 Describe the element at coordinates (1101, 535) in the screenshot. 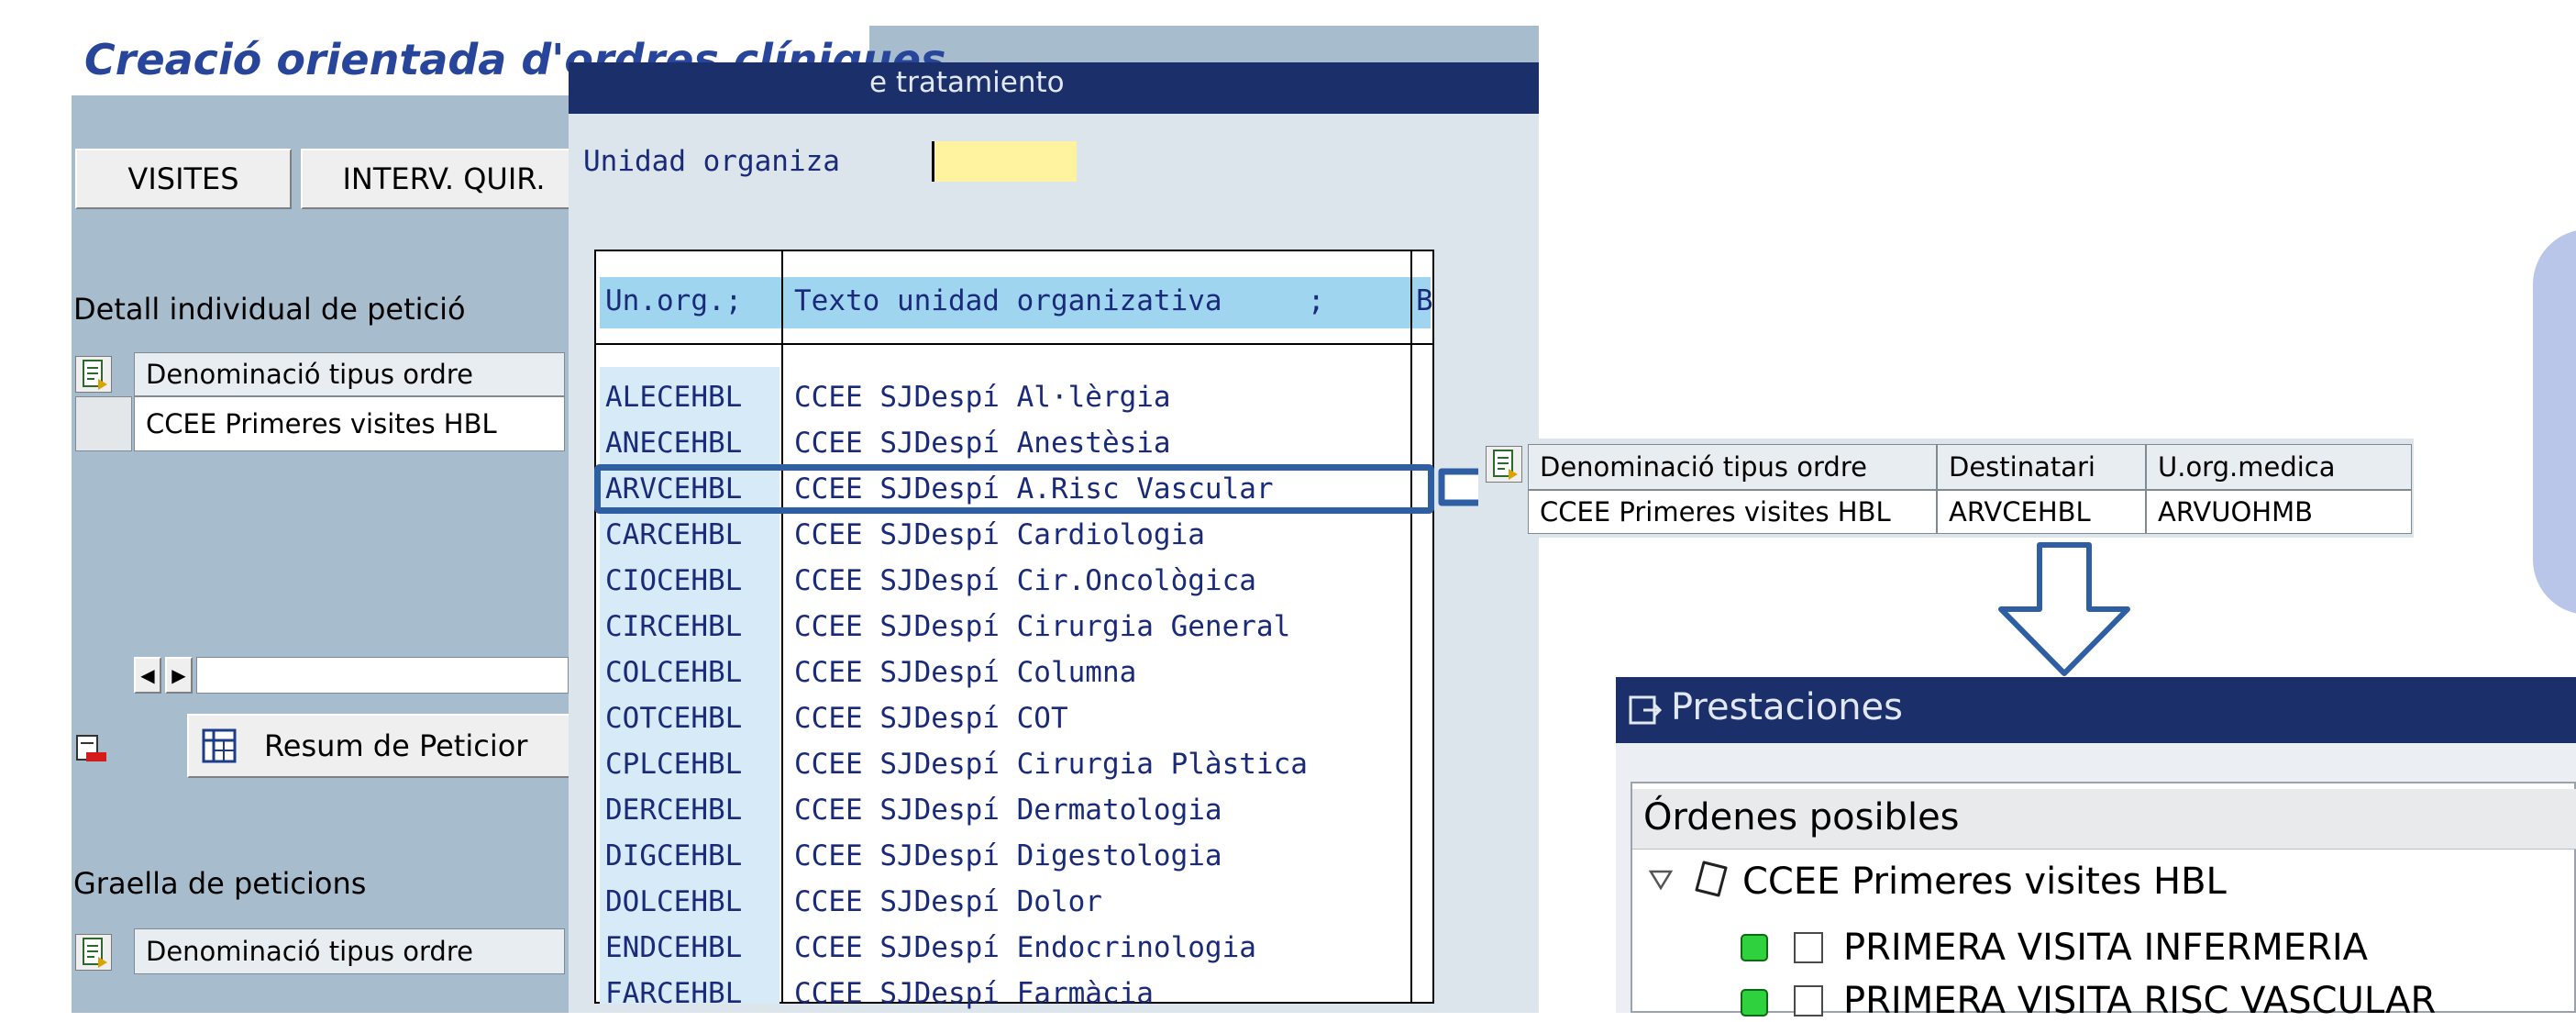

I see `list-item-text: CCEE SJDespí Cardiologia` at that location.